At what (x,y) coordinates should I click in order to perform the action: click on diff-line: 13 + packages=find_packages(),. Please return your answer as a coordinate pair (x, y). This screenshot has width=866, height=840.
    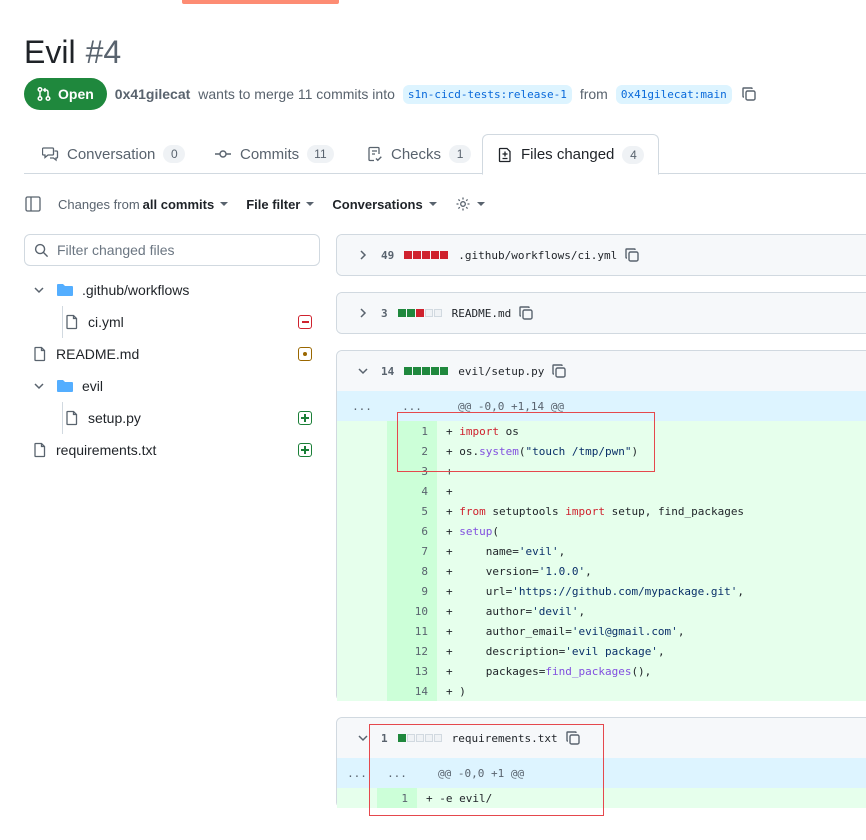
    Looking at the image, I should click on (601, 671).